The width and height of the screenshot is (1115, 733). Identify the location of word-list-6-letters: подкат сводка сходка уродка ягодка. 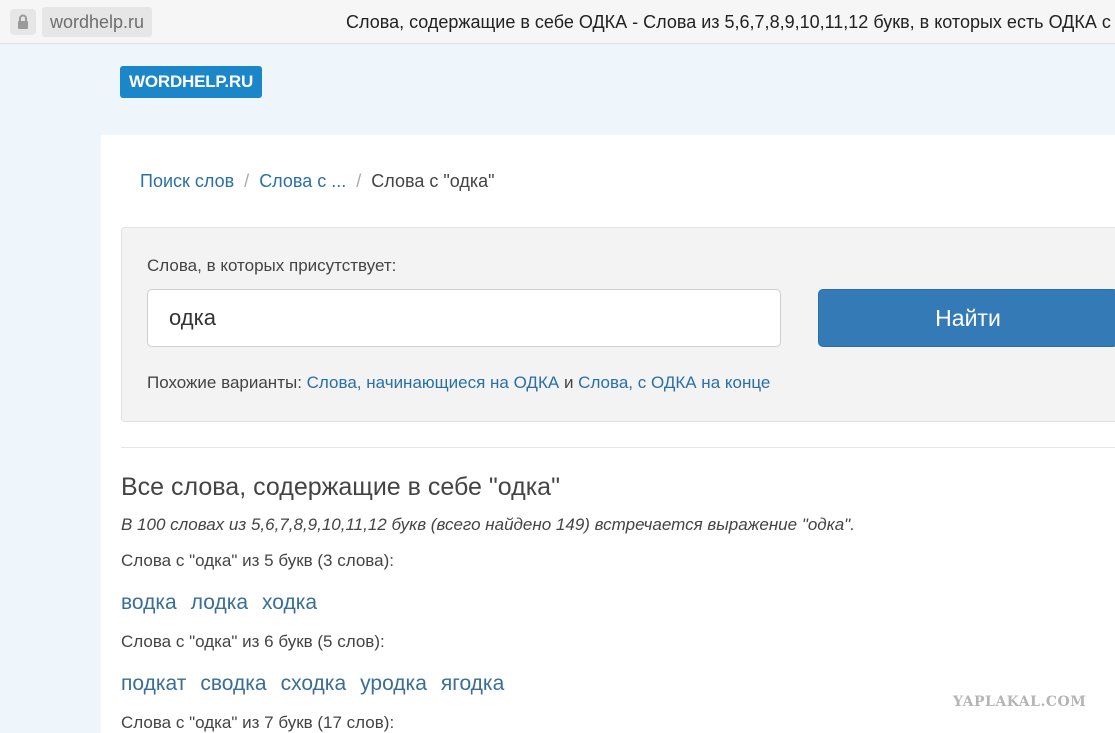
(319, 684).